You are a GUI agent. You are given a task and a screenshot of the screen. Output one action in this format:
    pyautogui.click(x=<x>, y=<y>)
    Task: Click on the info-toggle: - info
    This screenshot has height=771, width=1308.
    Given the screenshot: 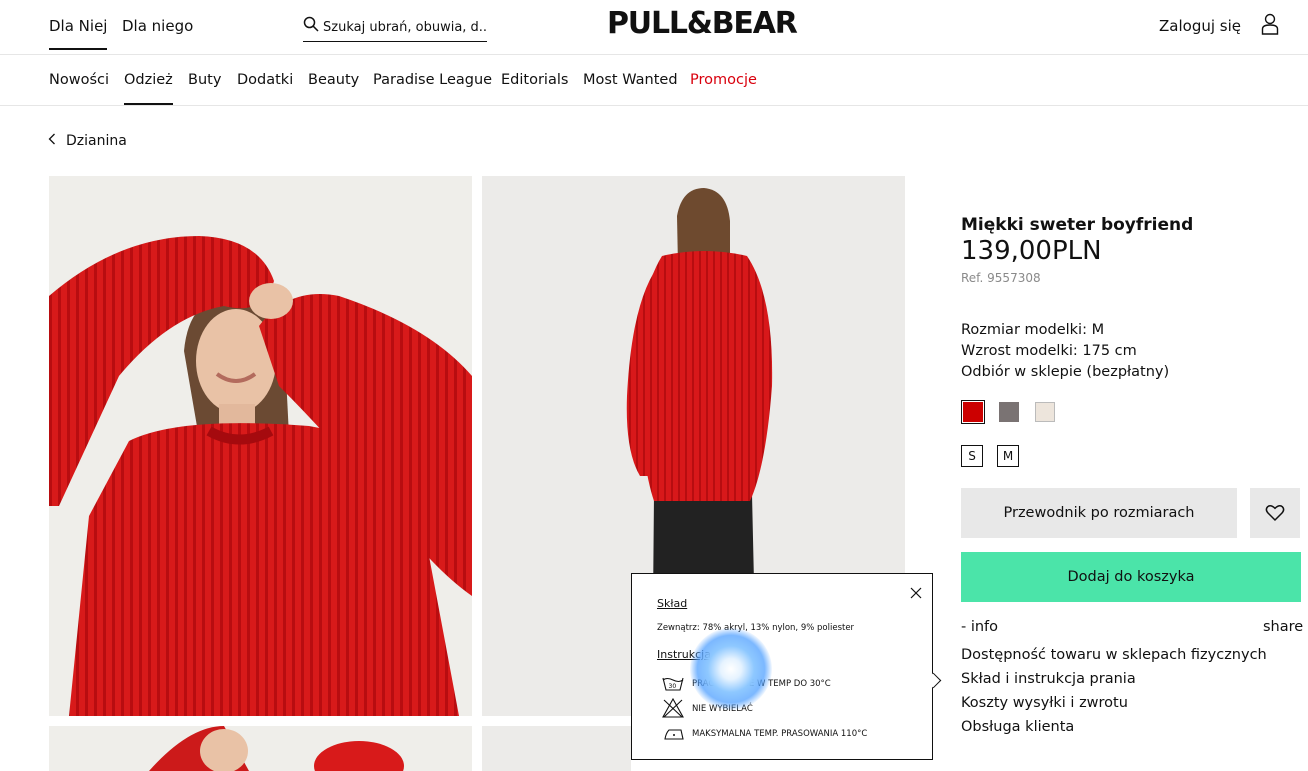 What is the action you would take?
    pyautogui.click(x=979, y=627)
    